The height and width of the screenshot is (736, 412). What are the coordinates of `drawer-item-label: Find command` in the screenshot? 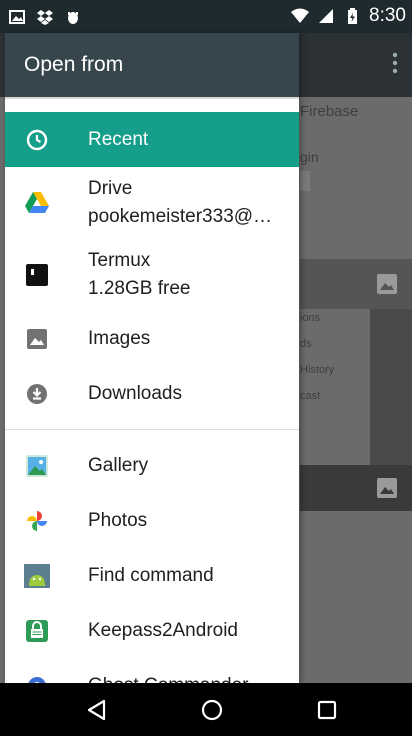 It's located at (151, 575).